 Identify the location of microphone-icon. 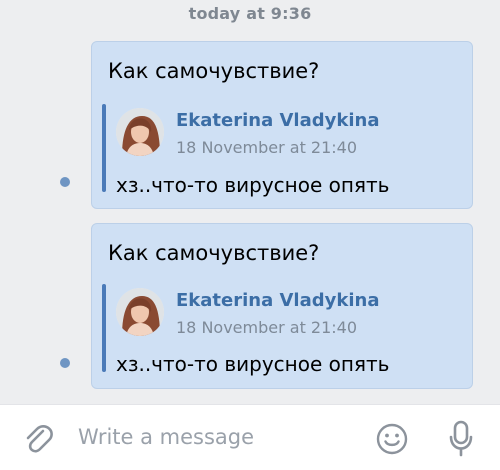
(461, 439).